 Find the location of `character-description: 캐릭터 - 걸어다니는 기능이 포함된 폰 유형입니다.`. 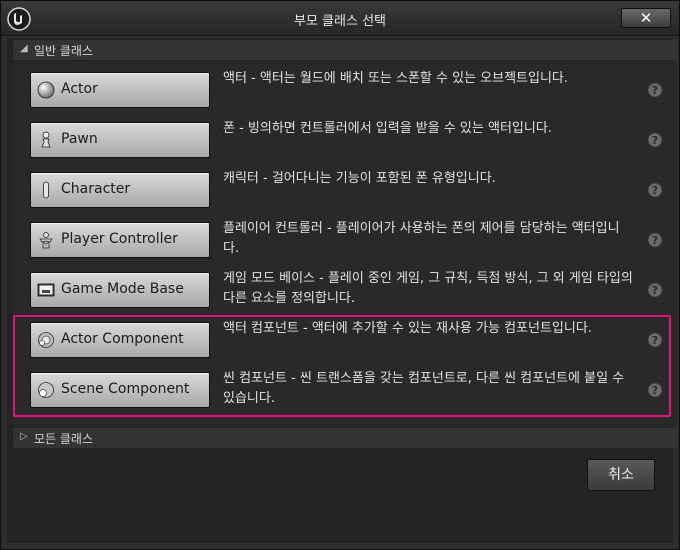

character-description: 캐릭터 - 걸어다니는 기능이 포함된 폰 유형입니다. is located at coordinates (359, 178).